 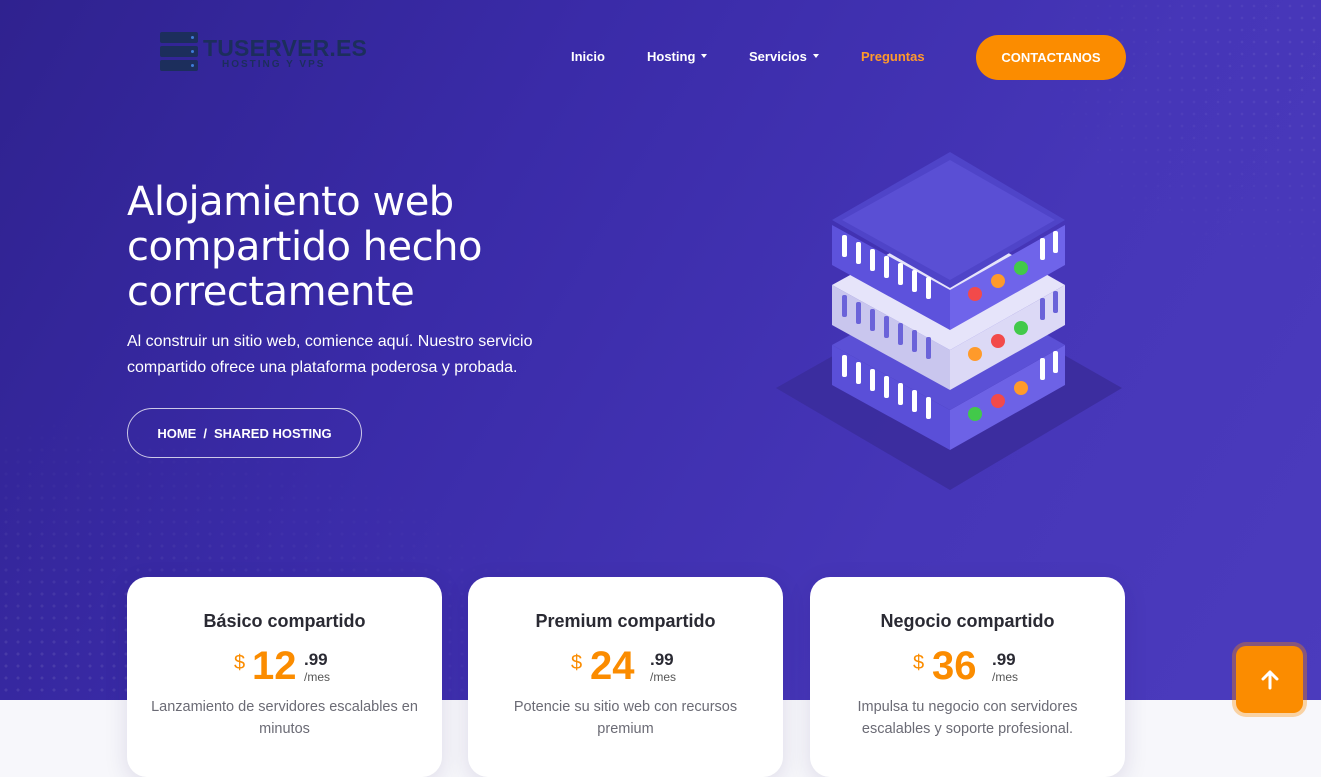 I want to click on title-line-1: Alojamiento web, so click(x=290, y=202).